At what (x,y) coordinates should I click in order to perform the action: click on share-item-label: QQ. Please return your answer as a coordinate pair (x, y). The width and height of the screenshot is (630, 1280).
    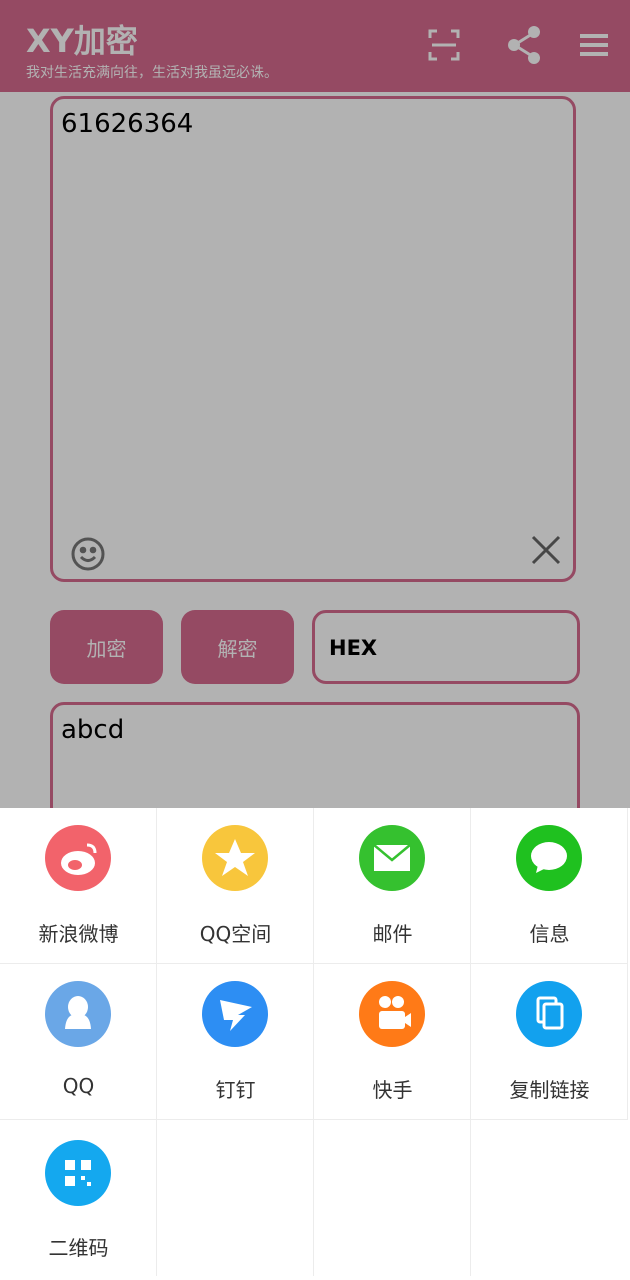
    Looking at the image, I should click on (78, 1086).